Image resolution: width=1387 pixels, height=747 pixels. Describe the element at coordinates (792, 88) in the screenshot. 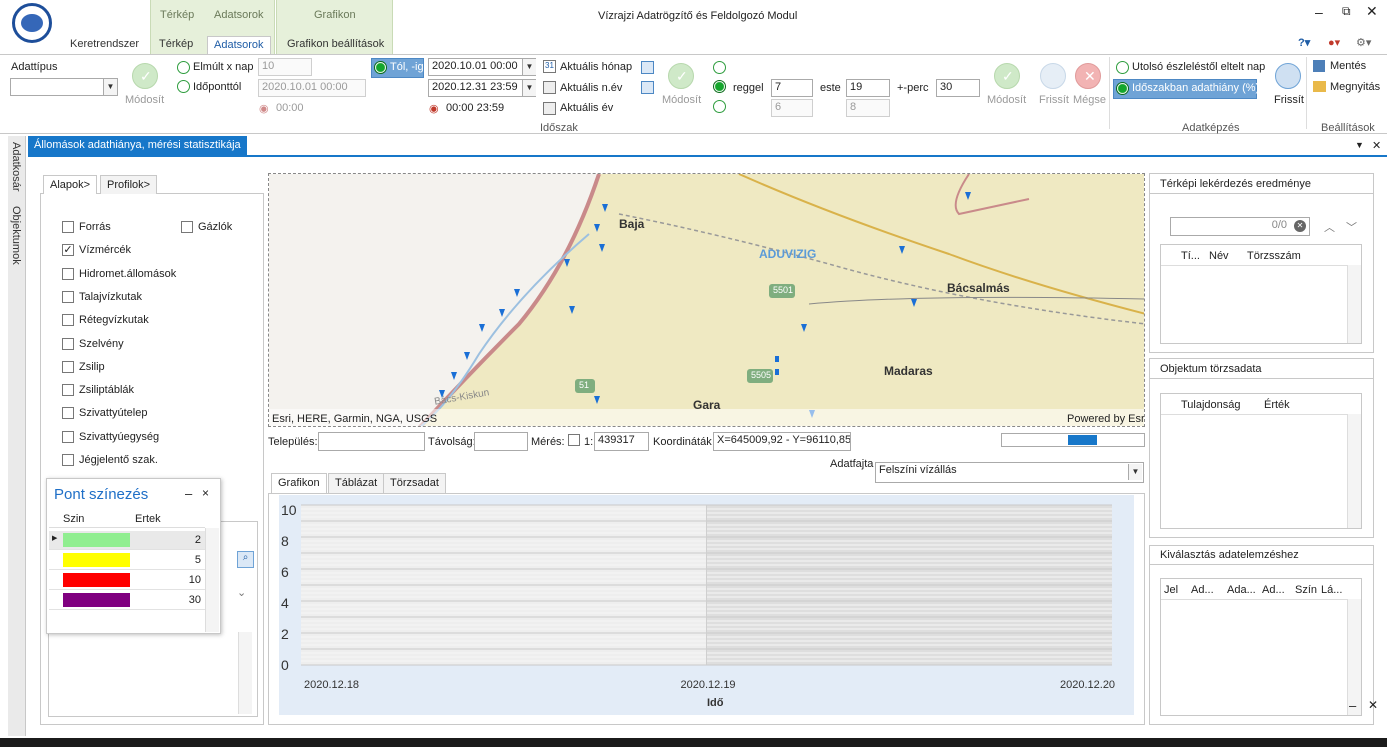

I see `reggel-input: 7` at that location.